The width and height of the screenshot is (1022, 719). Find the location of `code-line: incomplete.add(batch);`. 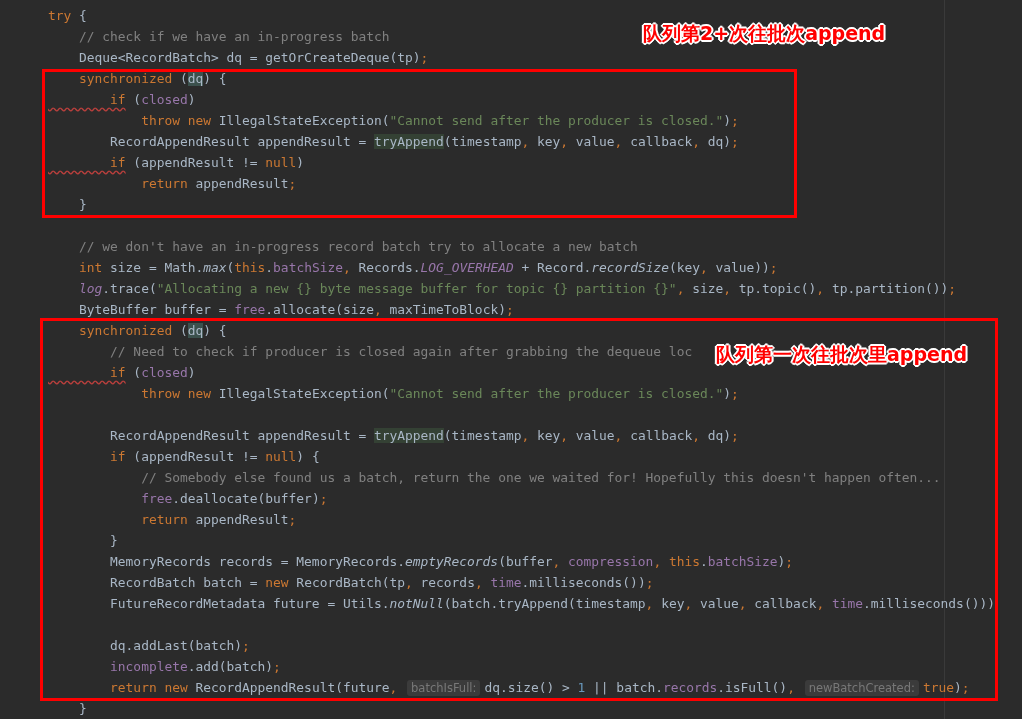

code-line: incomplete.add(batch); is located at coordinates (195, 666).